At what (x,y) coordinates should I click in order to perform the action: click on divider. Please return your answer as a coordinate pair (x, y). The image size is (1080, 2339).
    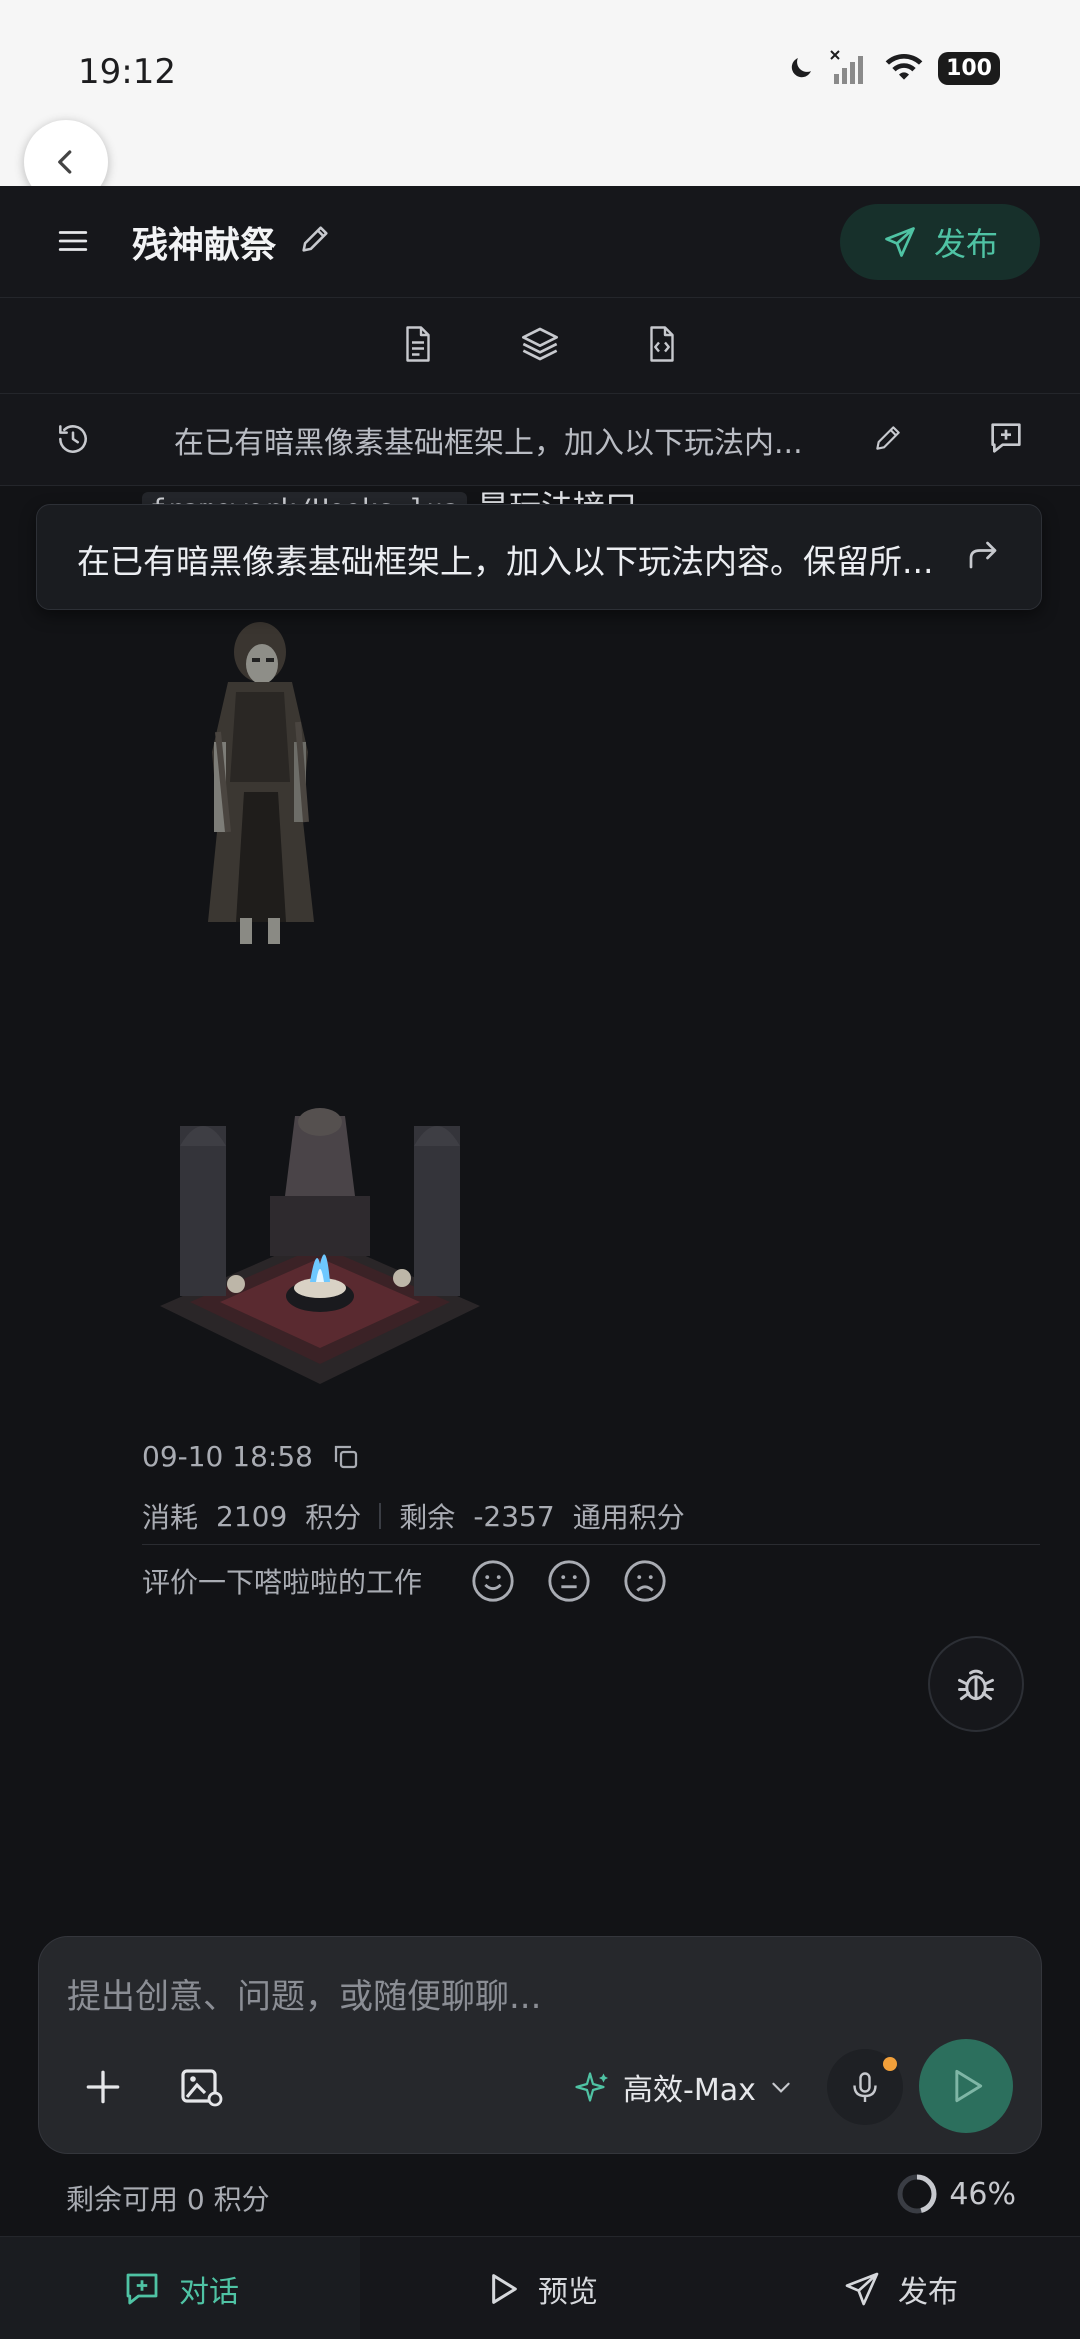
    Looking at the image, I should click on (591, 1544).